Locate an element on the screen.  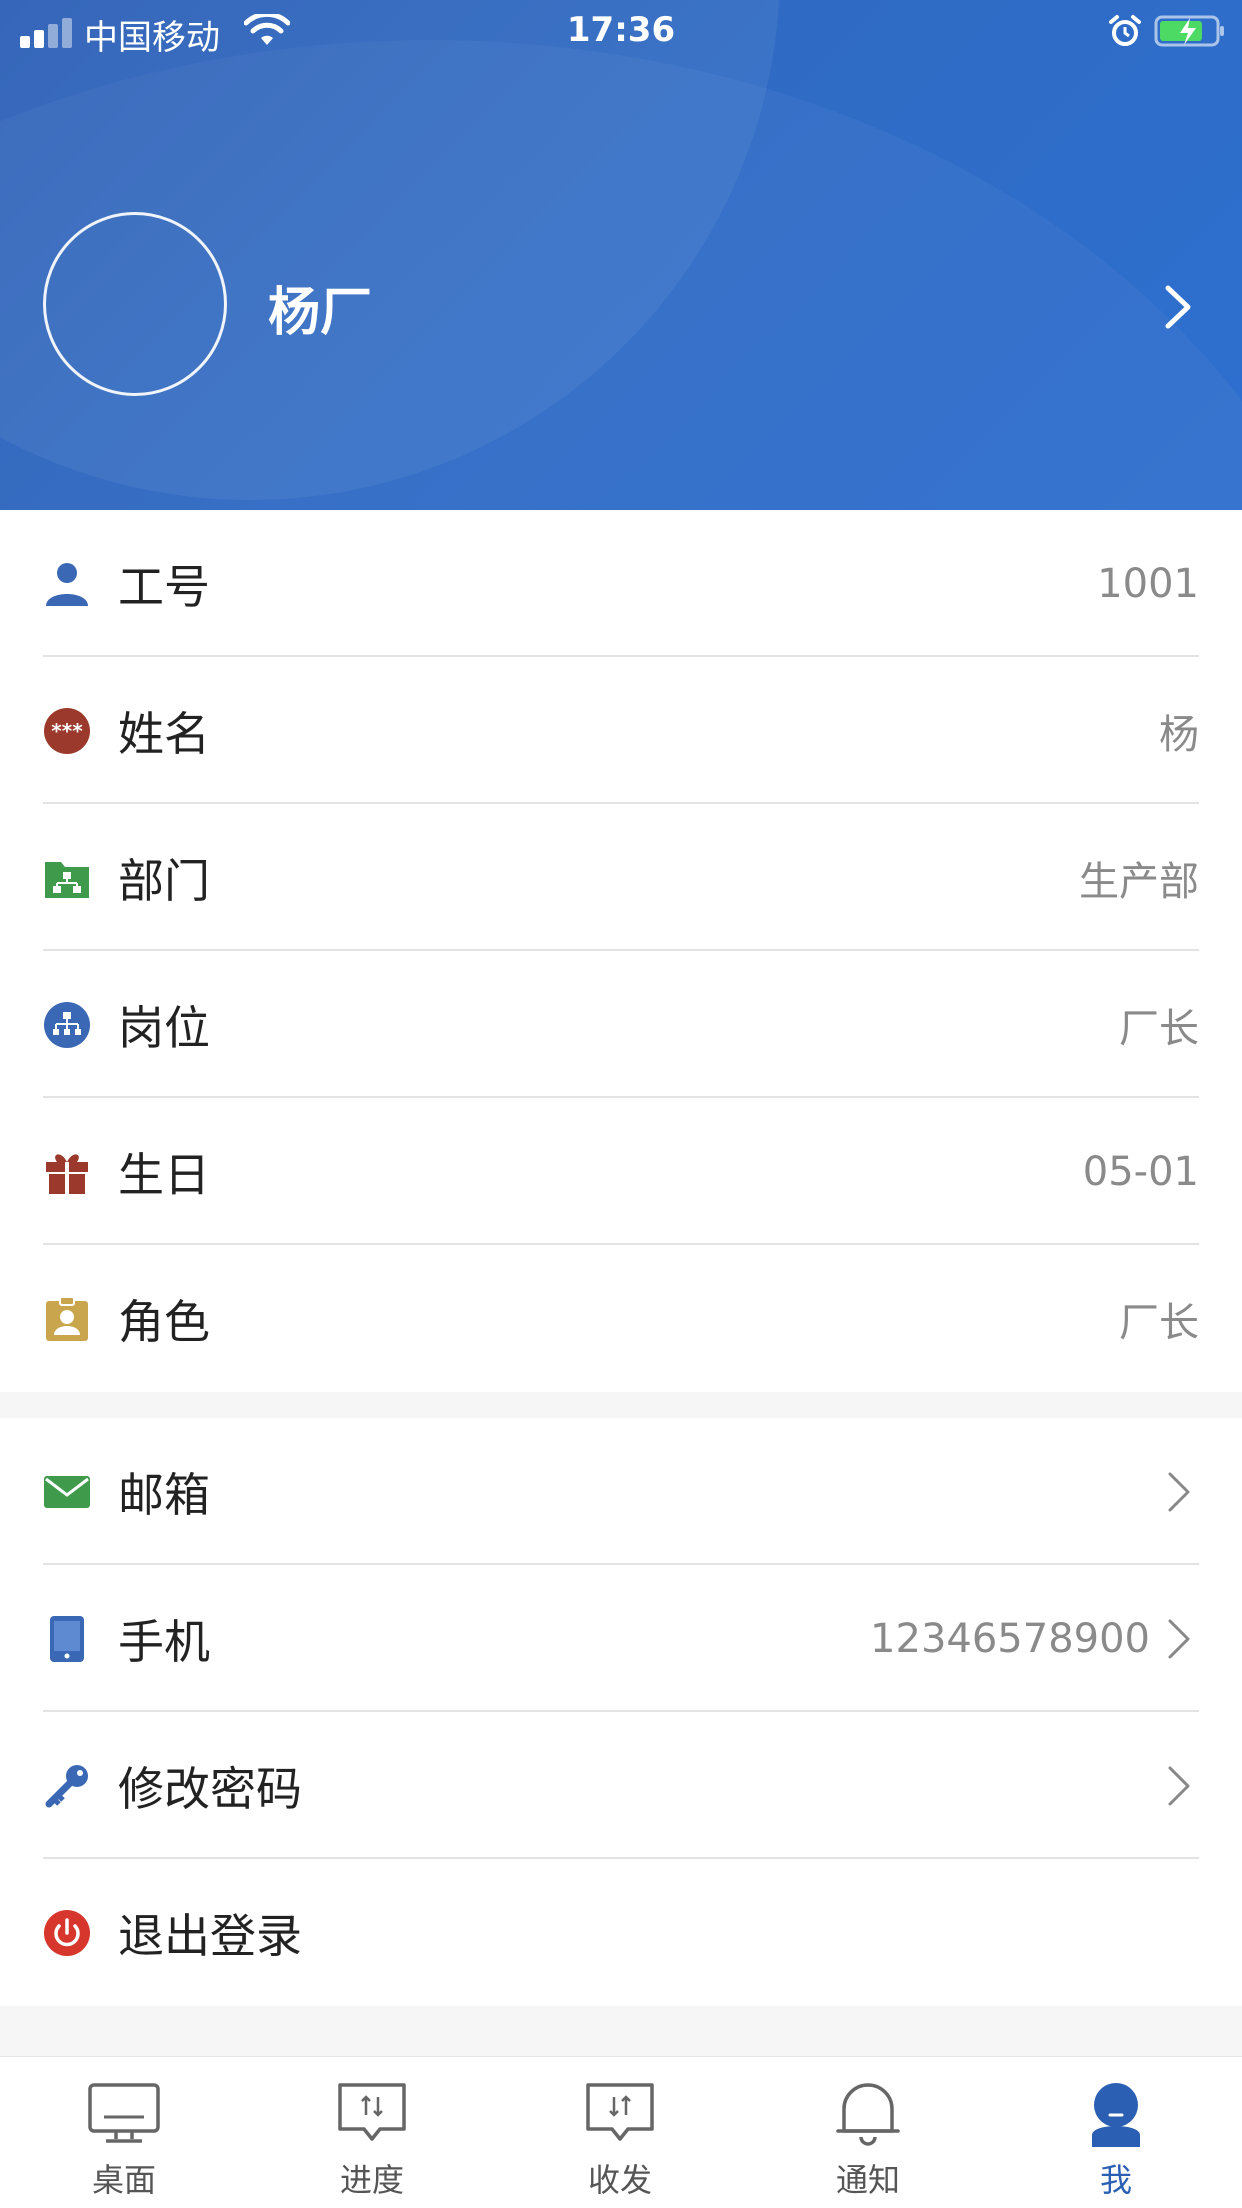
info-row-department: 部门 生产部 is located at coordinates (621, 877).